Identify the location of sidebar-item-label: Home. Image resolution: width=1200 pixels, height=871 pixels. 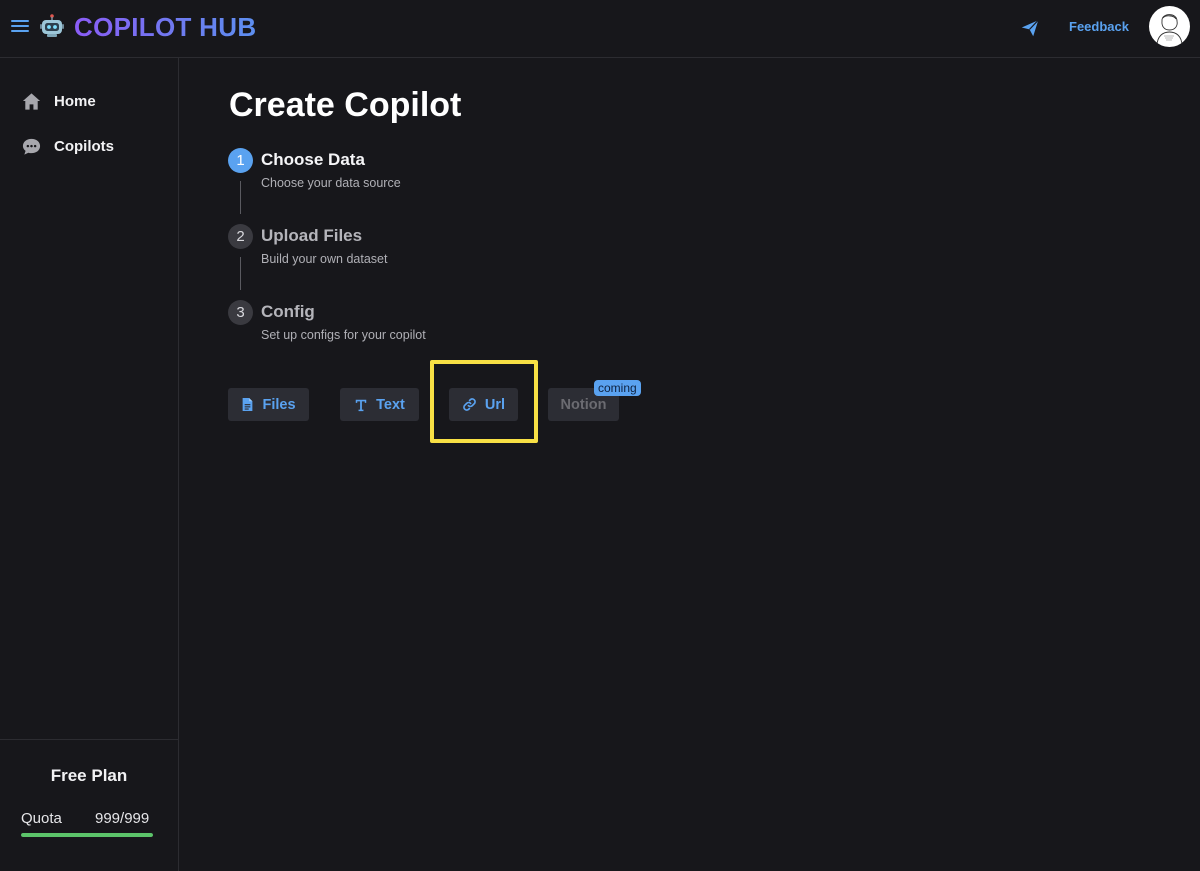
(75, 101).